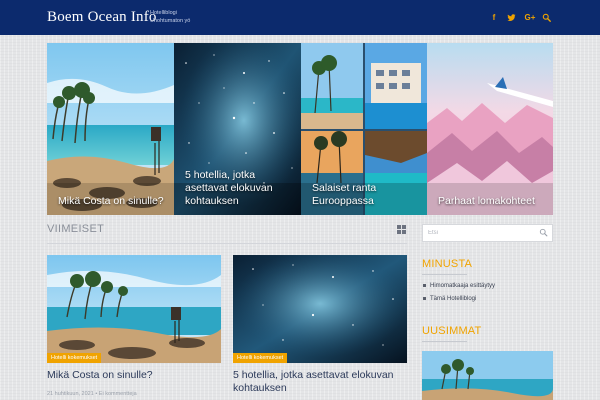  I want to click on slide-caption: Parhaat lomakohteet, so click(491, 201).